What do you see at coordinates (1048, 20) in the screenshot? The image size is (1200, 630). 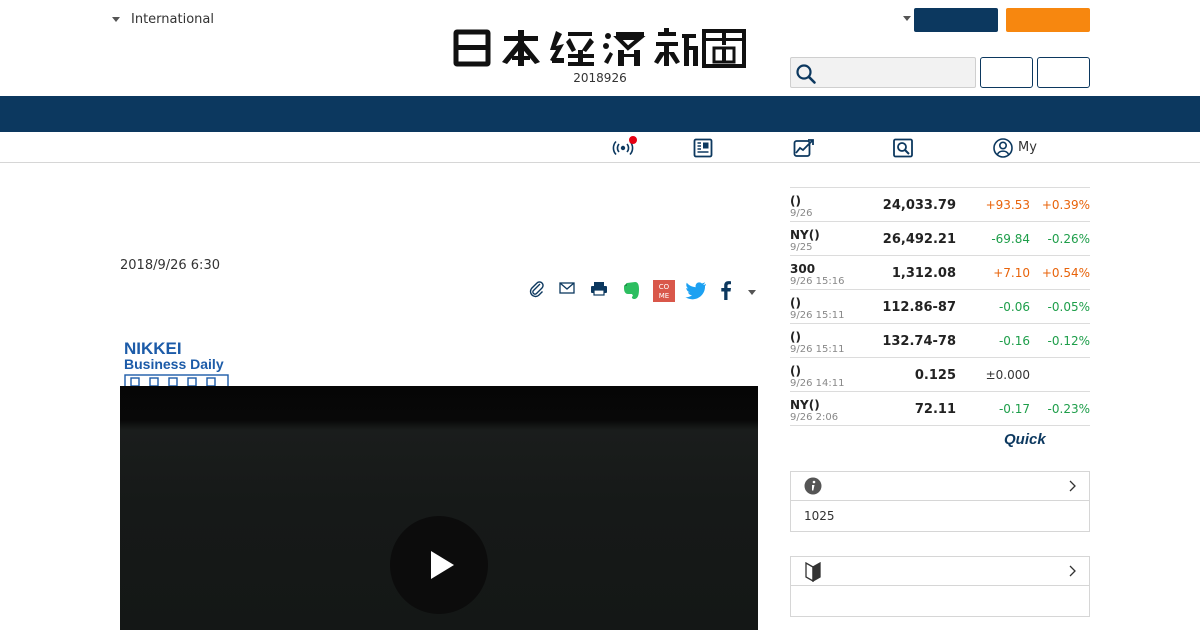 I see `orange-header-button` at bounding box center [1048, 20].